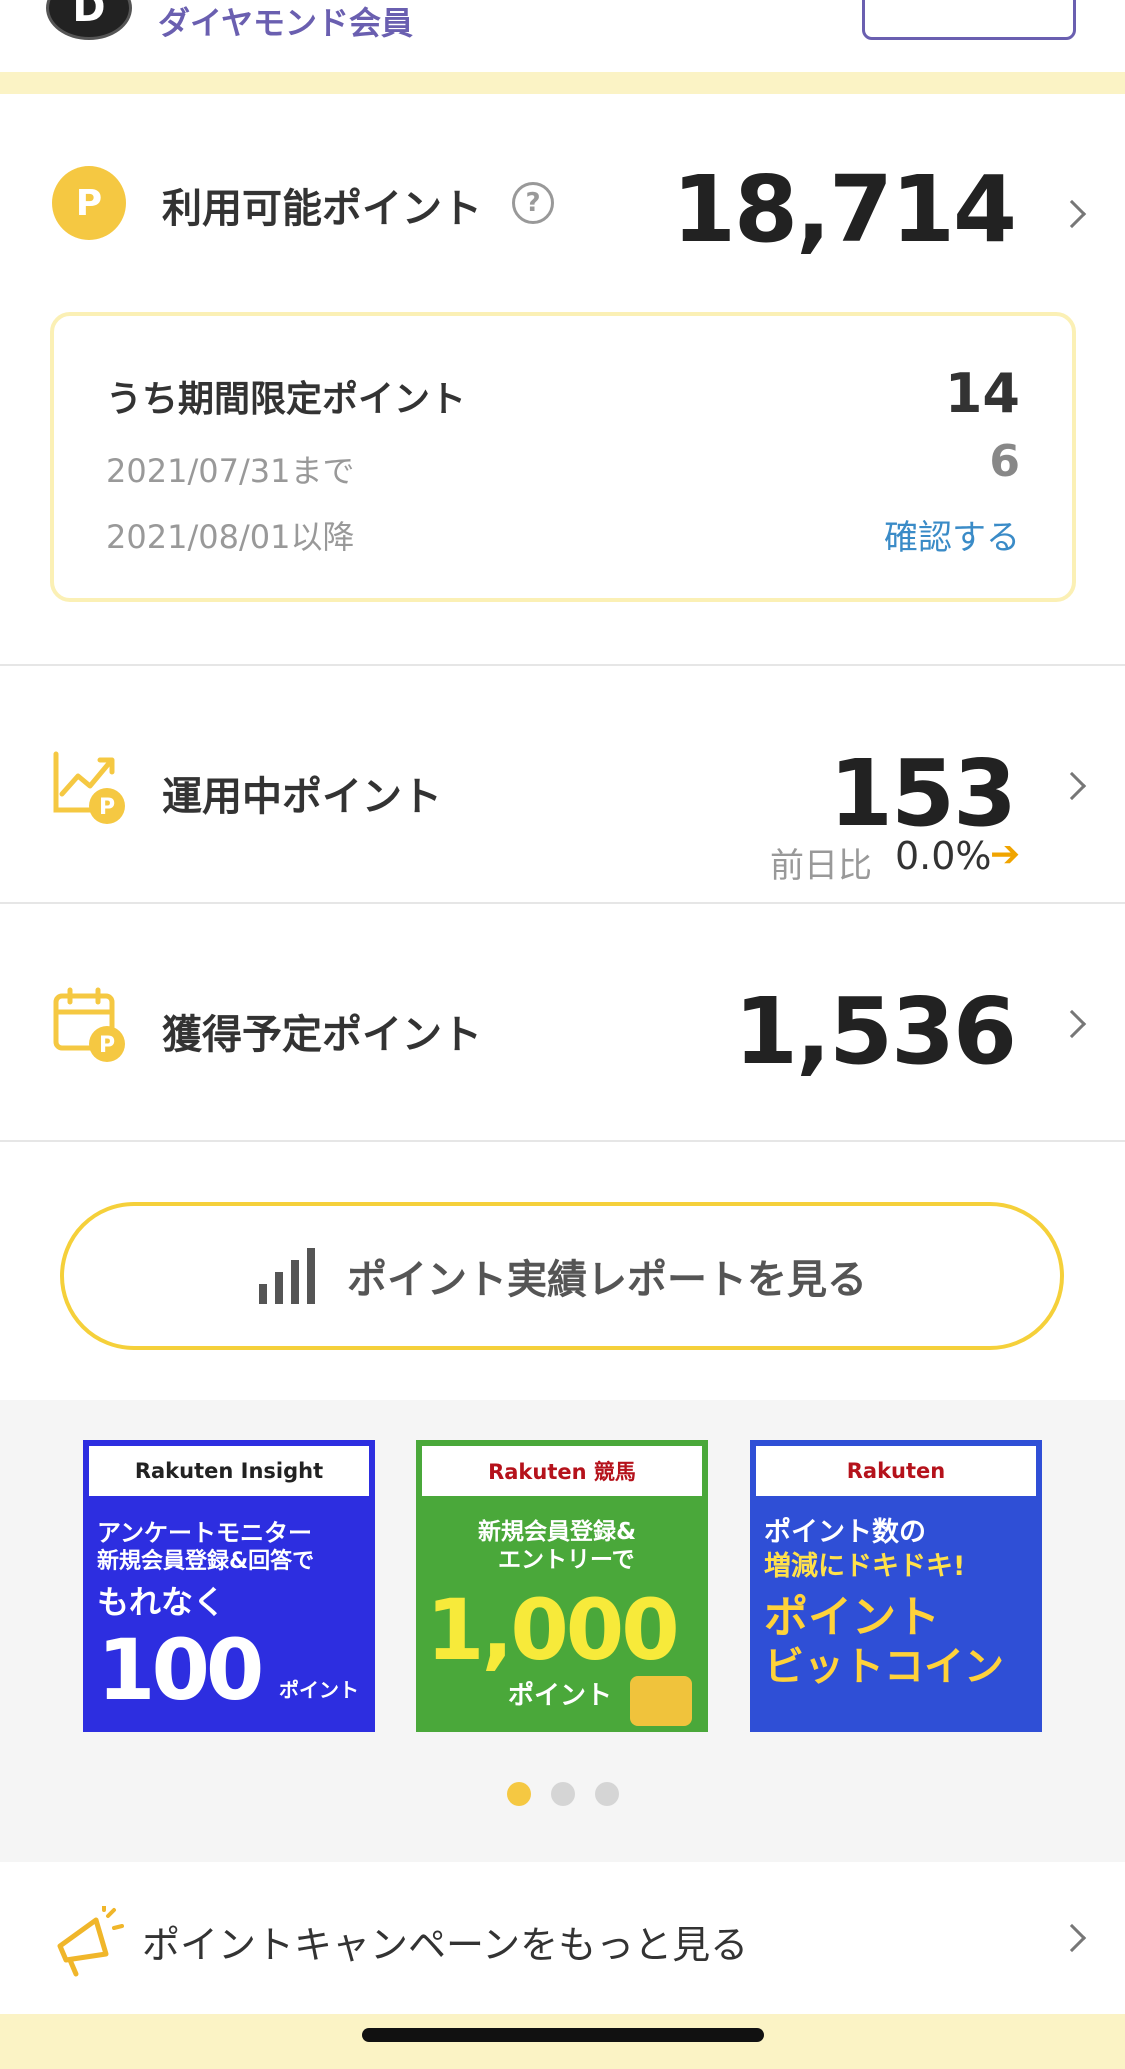  Describe the element at coordinates (896, 1471) in the screenshot. I see `banner-brand: Rakuten` at that location.